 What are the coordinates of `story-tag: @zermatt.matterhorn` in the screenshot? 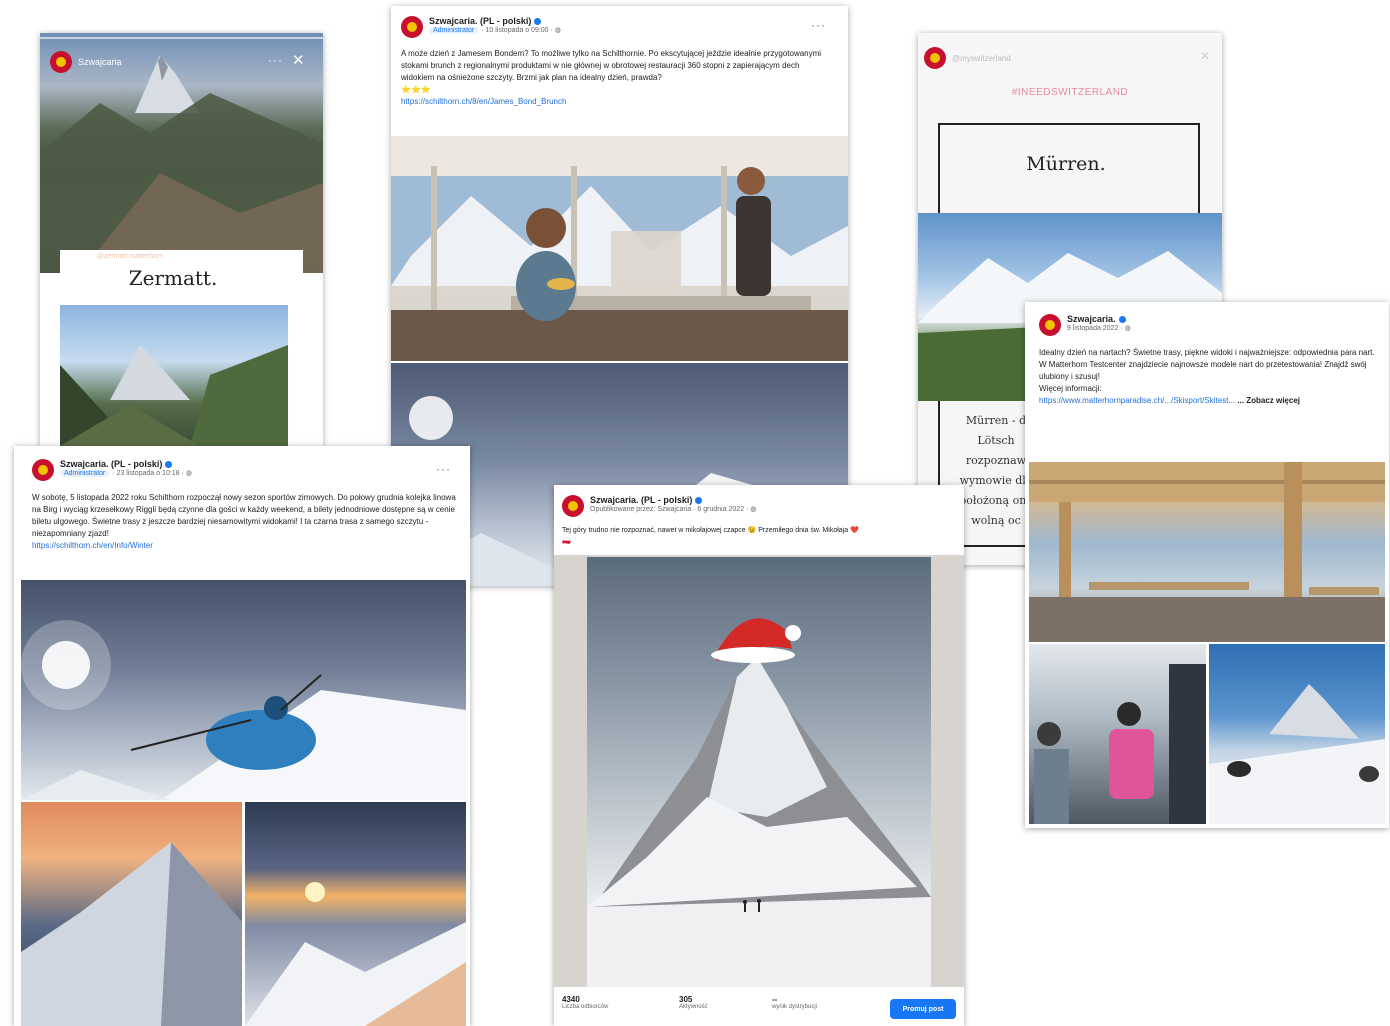 It's located at (130, 256).